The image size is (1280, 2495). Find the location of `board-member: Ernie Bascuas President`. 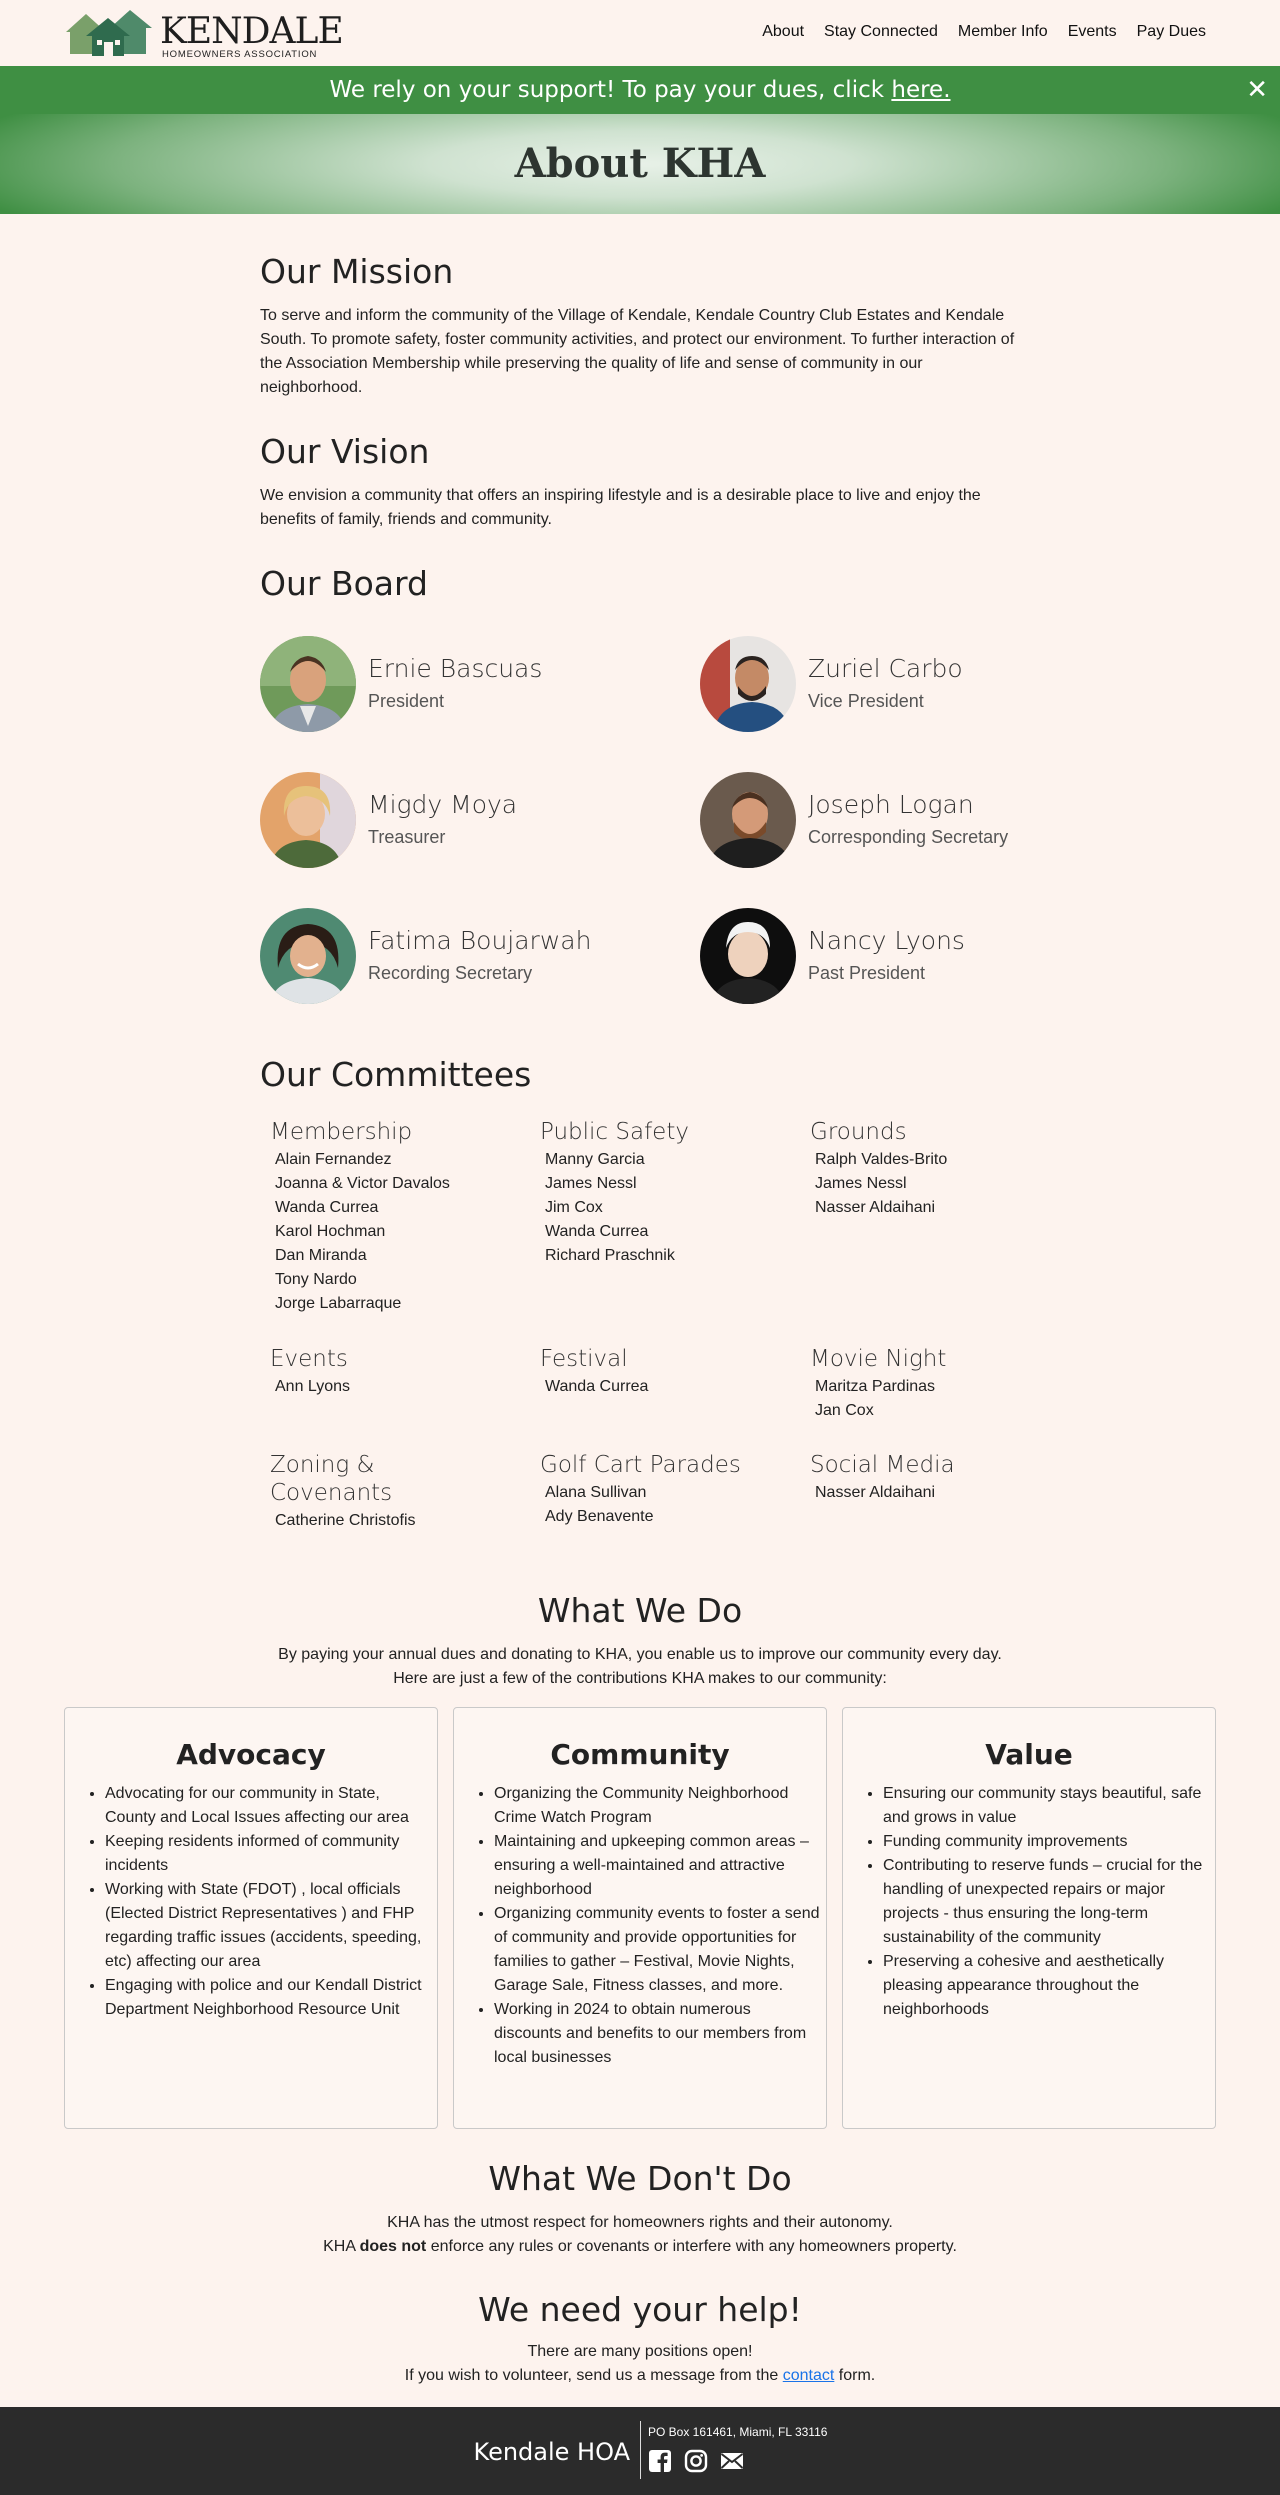

board-member: Ernie Bascuas President is located at coordinates (450, 686).